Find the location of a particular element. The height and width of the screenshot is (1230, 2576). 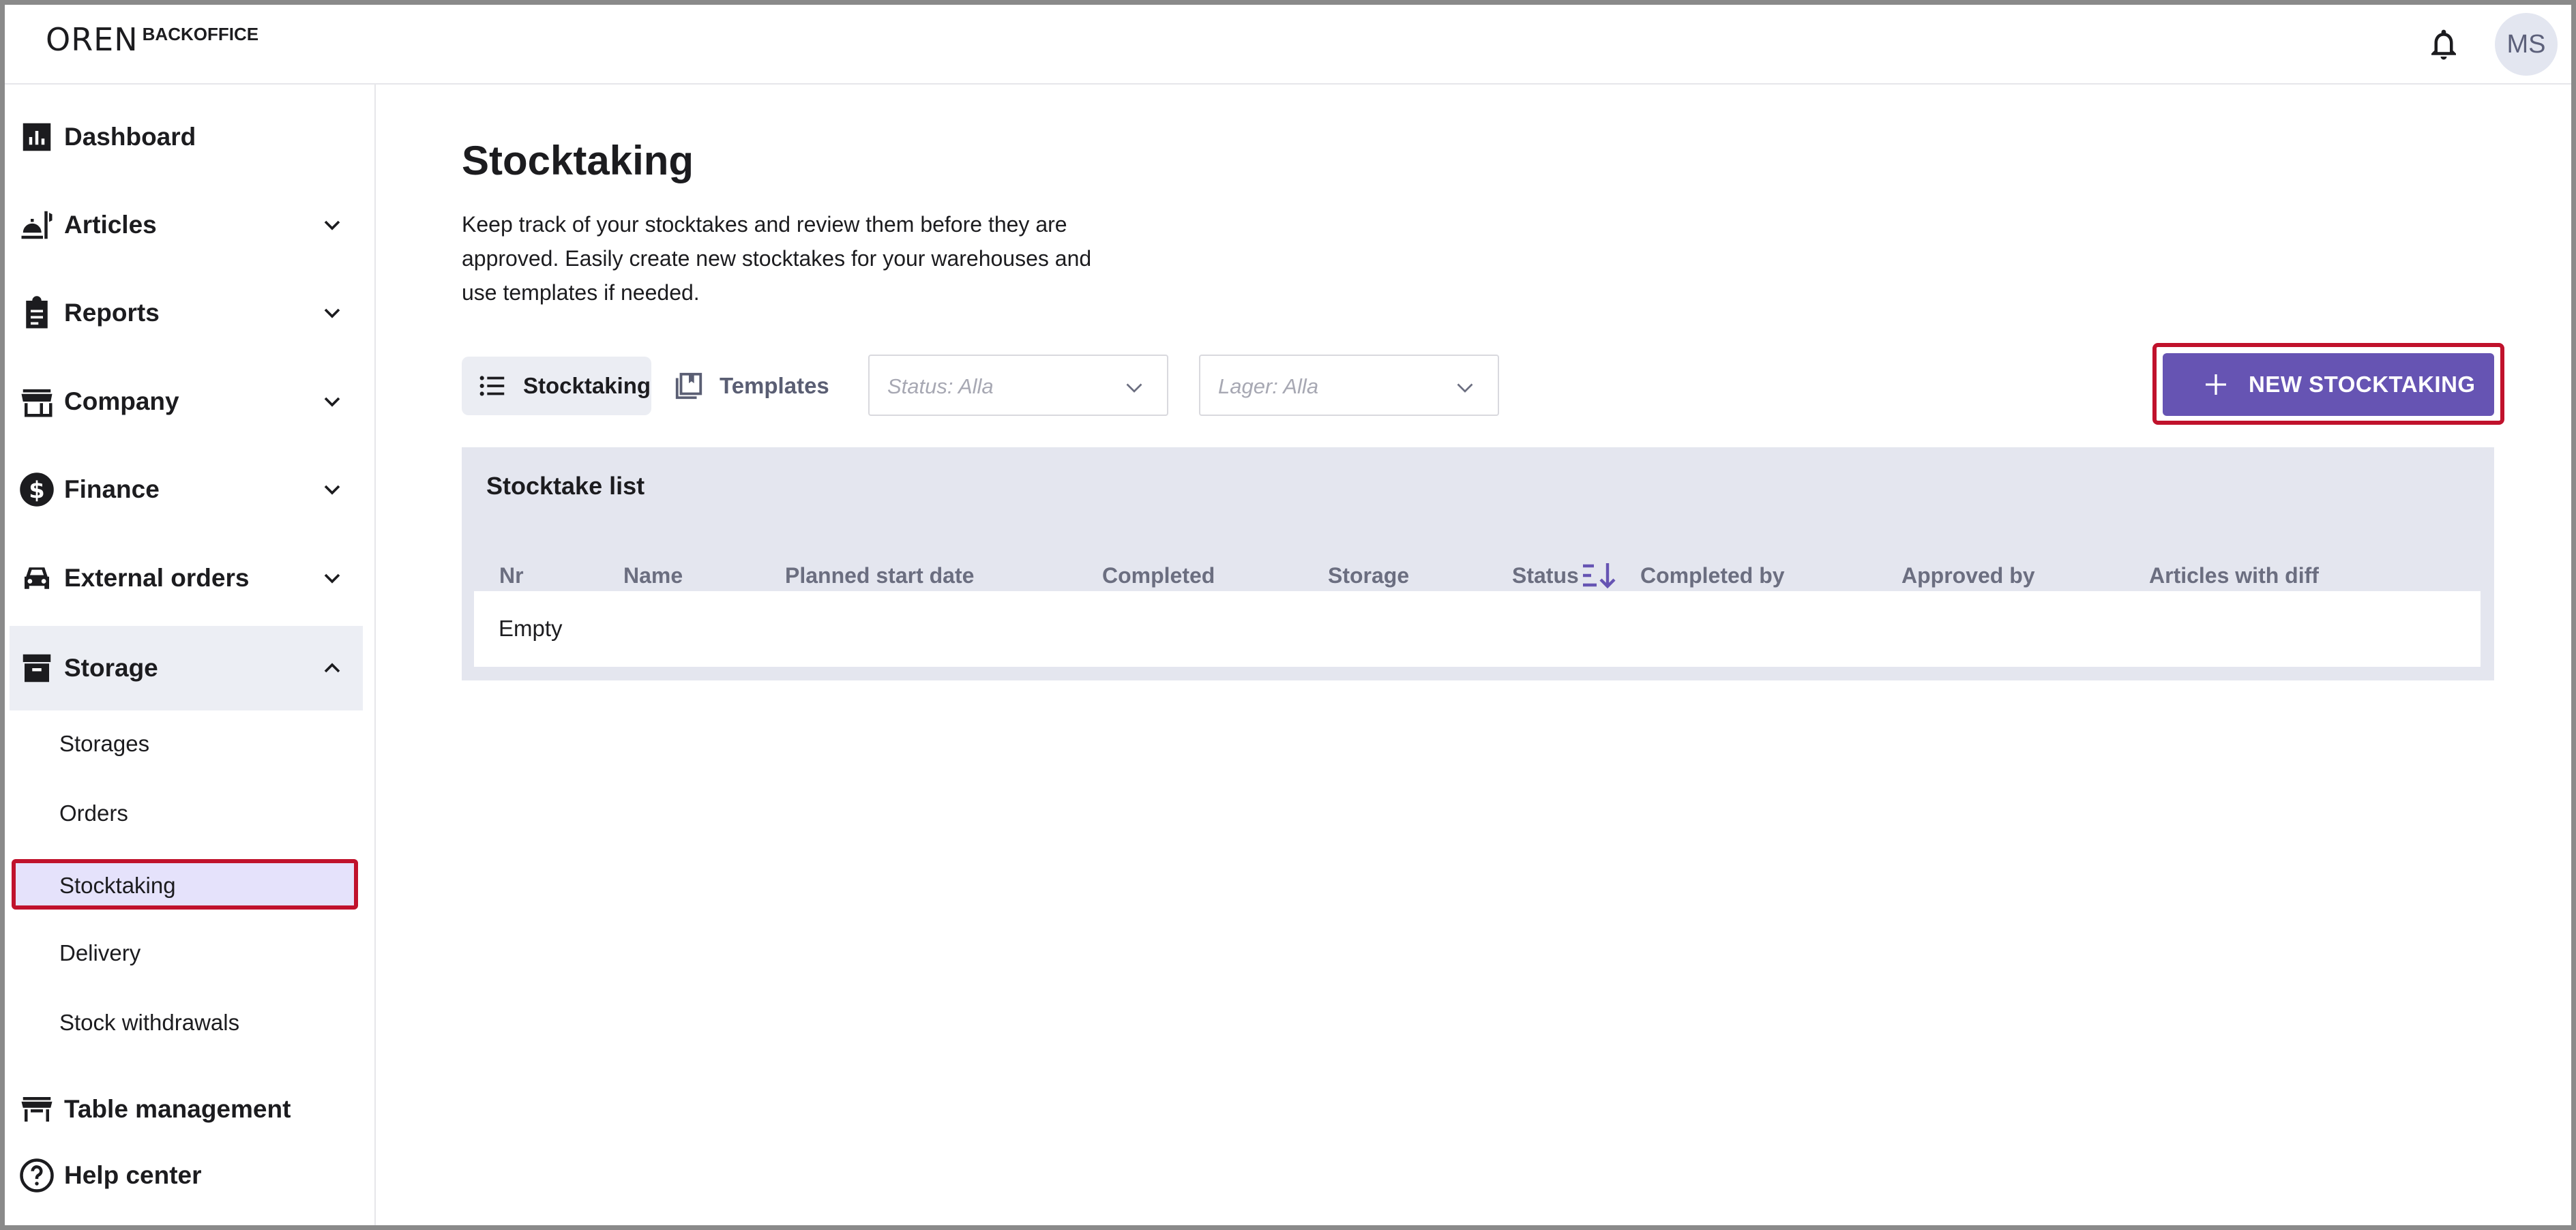

tab-templates: Templates is located at coordinates (749, 386).